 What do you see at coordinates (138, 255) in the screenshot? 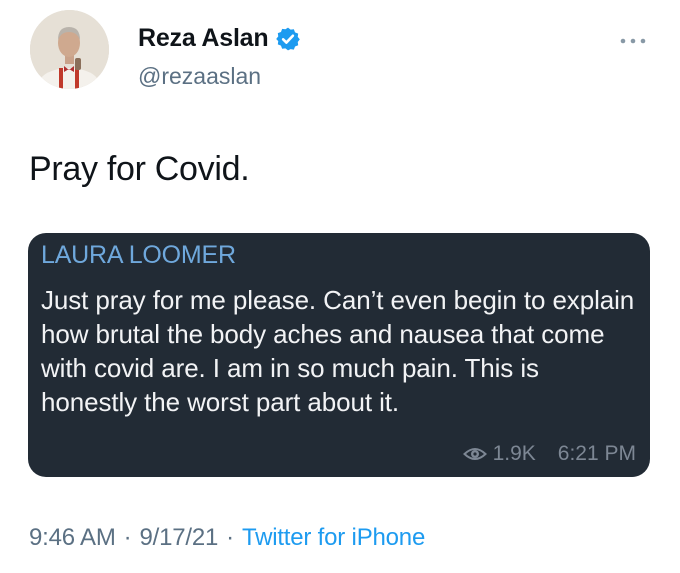
I see `quoted-author: LAURA LOOMER` at bounding box center [138, 255].